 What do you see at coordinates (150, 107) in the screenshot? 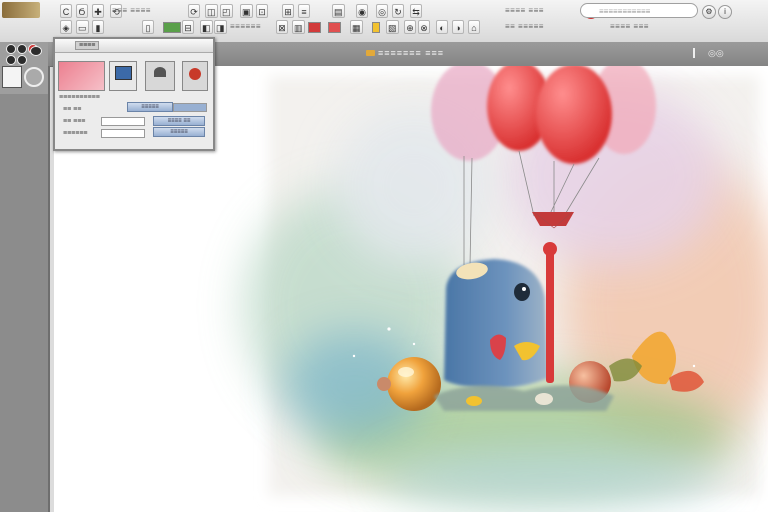
I see `panel-button-1: ≡≡≡≡≡` at bounding box center [150, 107].